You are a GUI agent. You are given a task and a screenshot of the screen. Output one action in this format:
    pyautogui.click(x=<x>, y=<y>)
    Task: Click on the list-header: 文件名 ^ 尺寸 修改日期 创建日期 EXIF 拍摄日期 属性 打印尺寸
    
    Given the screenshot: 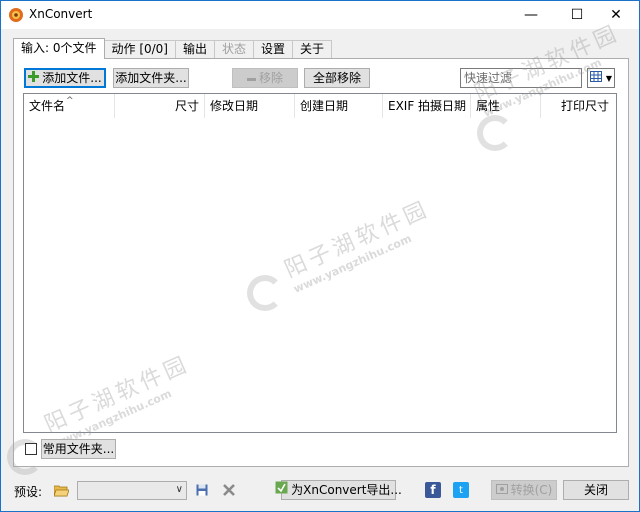 What is the action you would take?
    pyautogui.click(x=320, y=106)
    